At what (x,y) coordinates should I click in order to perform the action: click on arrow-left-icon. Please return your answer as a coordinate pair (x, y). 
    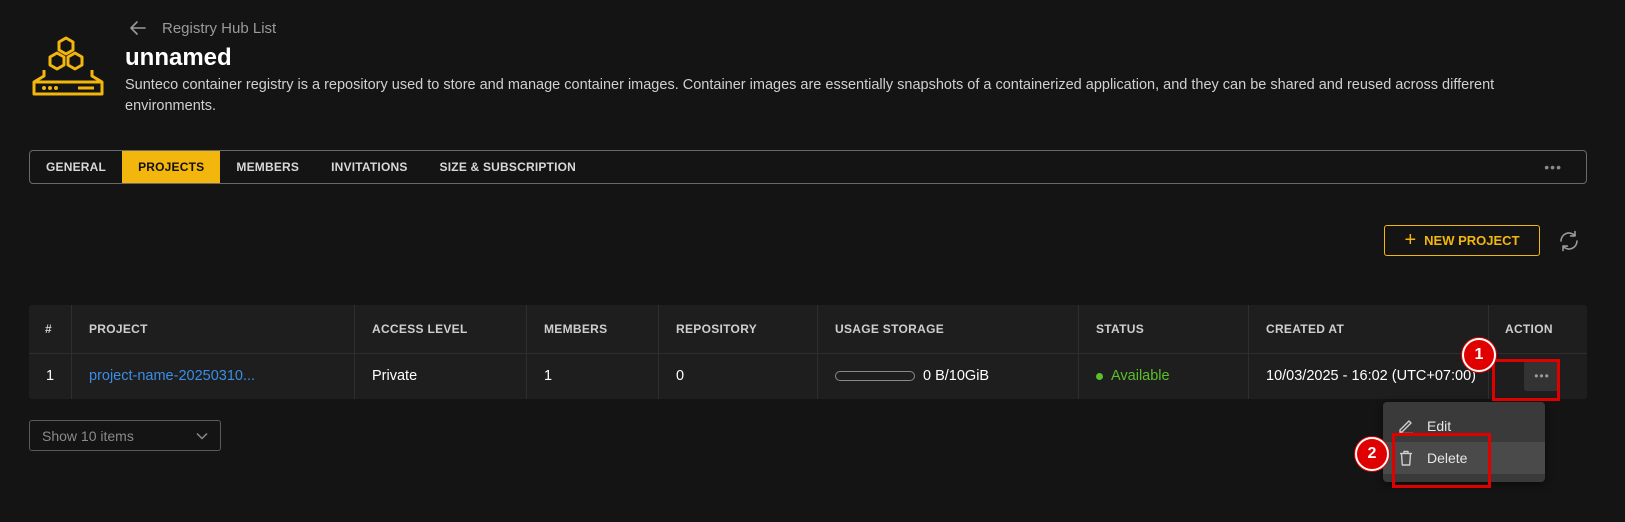
    Looking at the image, I should click on (138, 28).